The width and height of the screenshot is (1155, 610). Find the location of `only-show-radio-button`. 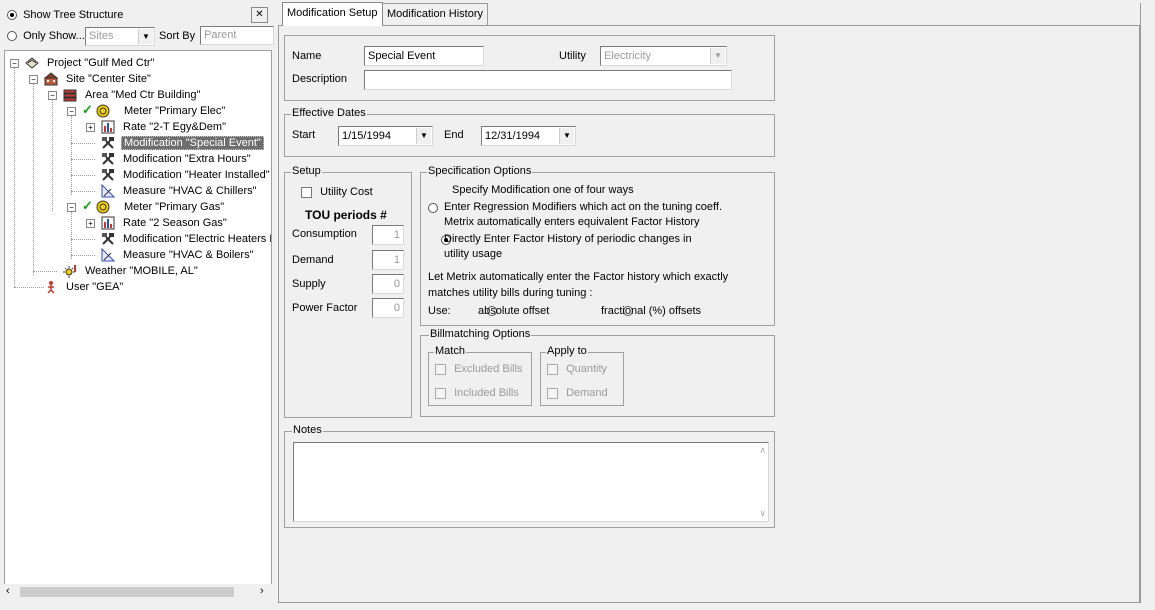

only-show-radio-button is located at coordinates (12, 36).